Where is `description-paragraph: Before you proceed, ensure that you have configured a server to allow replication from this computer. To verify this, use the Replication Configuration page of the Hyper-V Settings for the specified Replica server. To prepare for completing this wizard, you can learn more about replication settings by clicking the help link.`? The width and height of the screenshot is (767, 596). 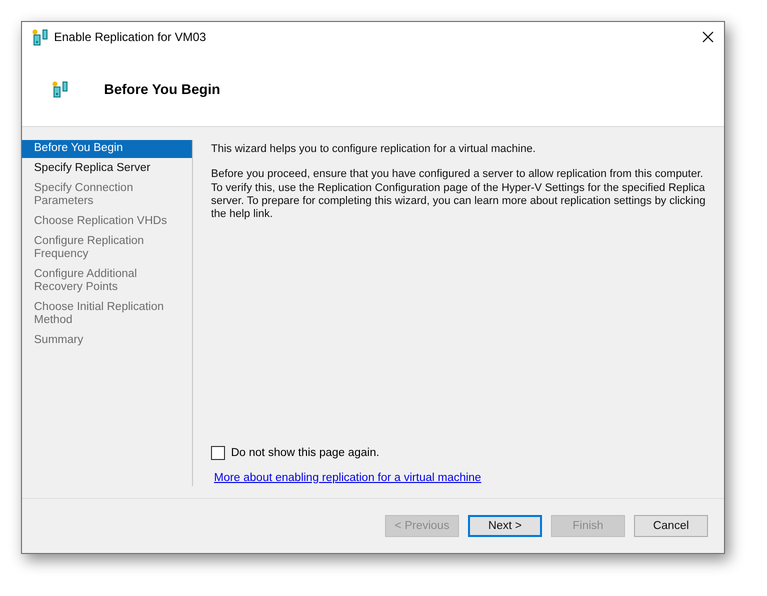
description-paragraph: Before you proceed, ensure that you have configured a server to allow replication from this computer. To verify this, use the Replication Configuration page of the Hyper-V Settings for the specified Replica server. To prepare for completing this wizard, you can learn more about replication settings by clicking the help link. is located at coordinates (458, 195).